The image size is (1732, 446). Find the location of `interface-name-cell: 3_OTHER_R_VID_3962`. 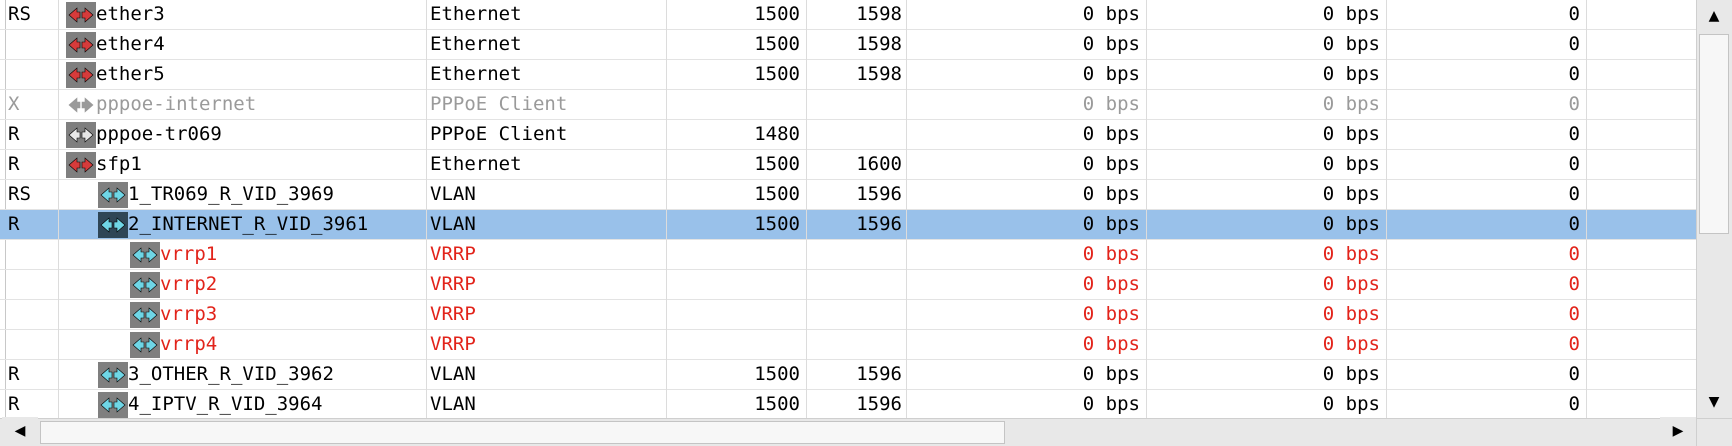

interface-name-cell: 3_OTHER_R_VID_3962 is located at coordinates (231, 374).